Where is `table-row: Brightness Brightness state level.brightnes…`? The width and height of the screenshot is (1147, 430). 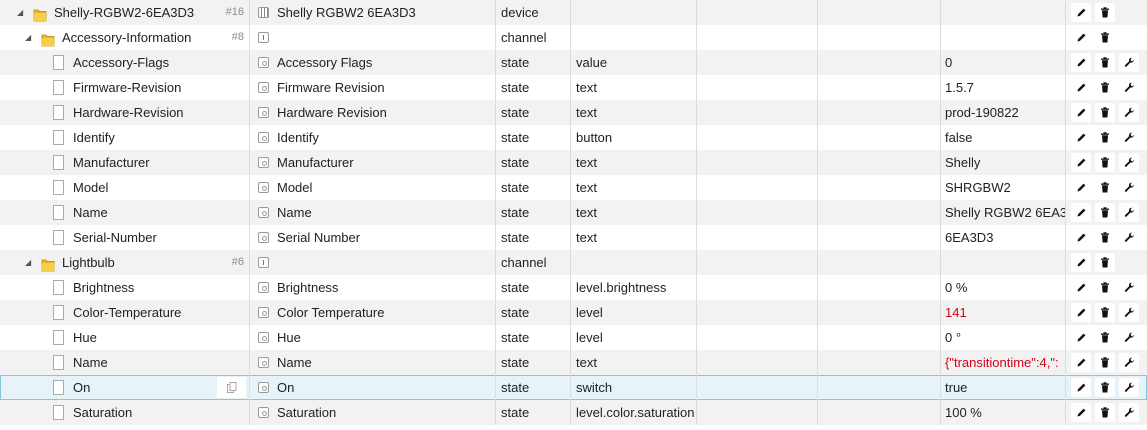 table-row: Brightness Brightness state level.brightnes… is located at coordinates (573, 287).